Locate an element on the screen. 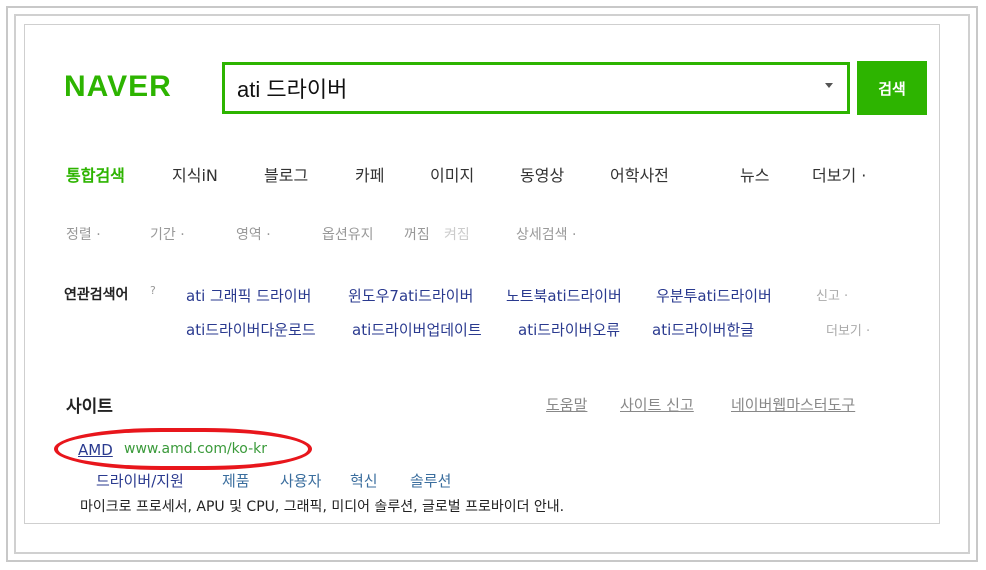 Image resolution: width=986 pixels, height=570 pixels. related-keyword: ati드라이버업데이트 is located at coordinates (417, 329).